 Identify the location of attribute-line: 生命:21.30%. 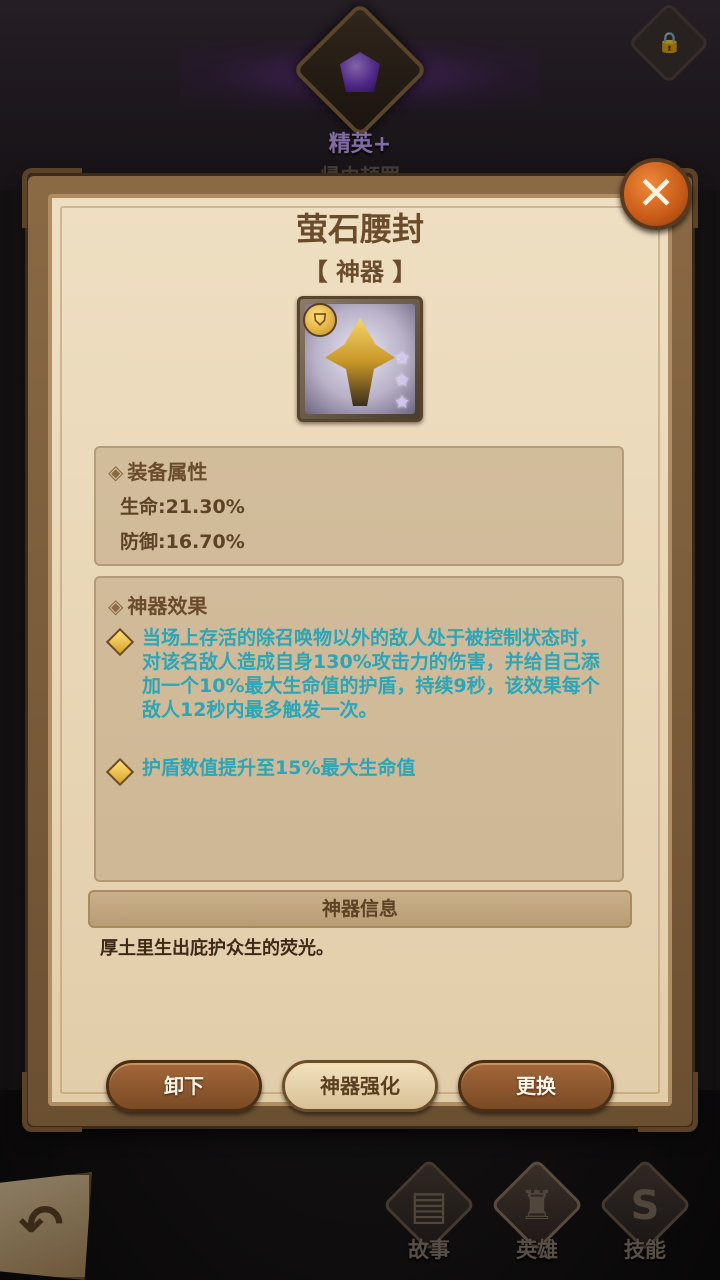
(182, 507).